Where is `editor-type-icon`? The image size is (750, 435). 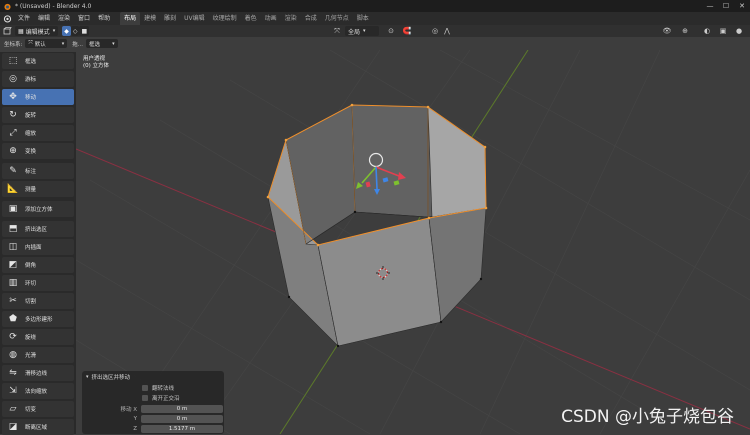 editor-type-icon is located at coordinates (7, 31).